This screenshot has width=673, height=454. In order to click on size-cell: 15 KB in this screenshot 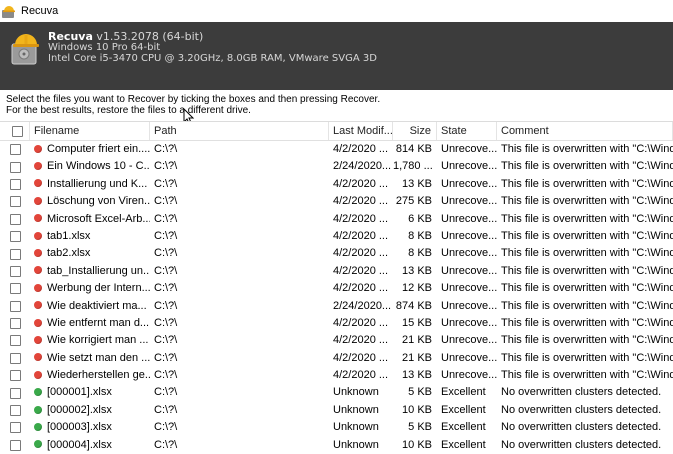, I will do `click(417, 322)`.